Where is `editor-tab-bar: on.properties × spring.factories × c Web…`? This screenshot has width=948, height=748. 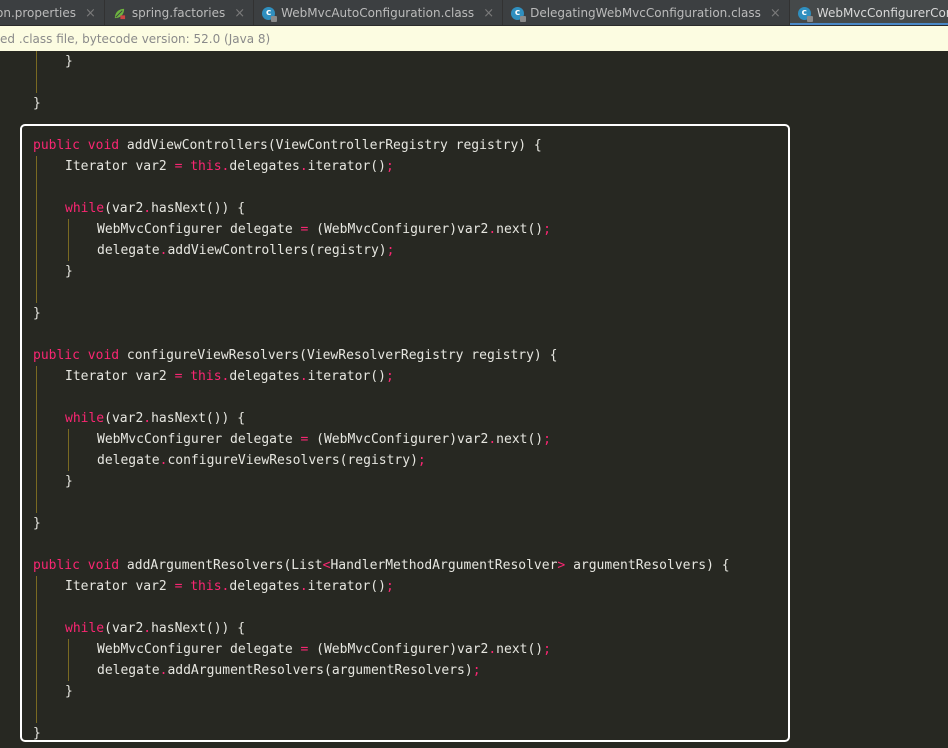
editor-tab-bar: on.properties × spring.factories × c Web… is located at coordinates (474, 13).